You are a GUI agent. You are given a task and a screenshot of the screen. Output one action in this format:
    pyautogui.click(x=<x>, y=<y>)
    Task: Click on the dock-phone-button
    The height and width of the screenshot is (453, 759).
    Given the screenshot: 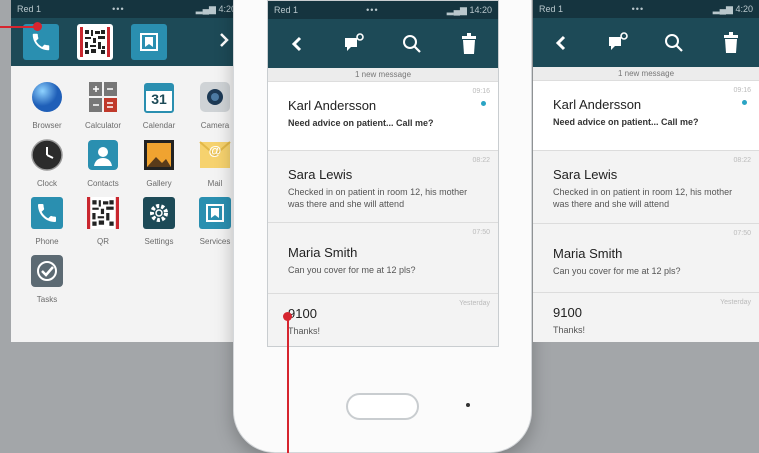 What is the action you would take?
    pyautogui.click(x=41, y=42)
    